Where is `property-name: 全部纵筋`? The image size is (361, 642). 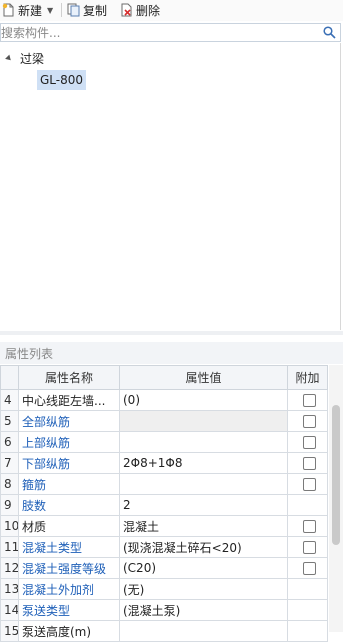 property-name: 全部纵筋 is located at coordinates (69, 421).